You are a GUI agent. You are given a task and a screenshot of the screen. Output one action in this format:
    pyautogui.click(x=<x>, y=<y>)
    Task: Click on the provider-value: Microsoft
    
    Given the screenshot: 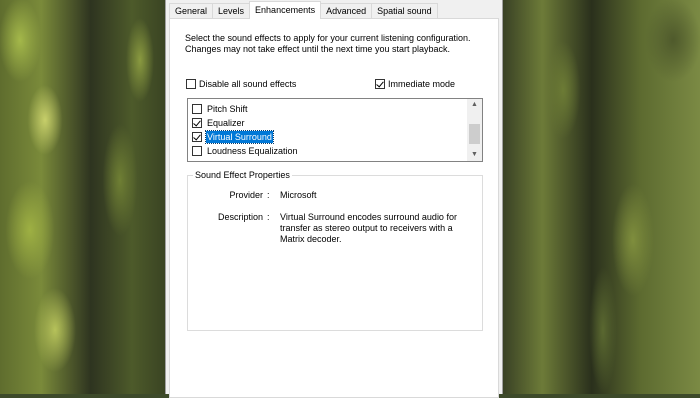 What is the action you would take?
    pyautogui.click(x=298, y=195)
    